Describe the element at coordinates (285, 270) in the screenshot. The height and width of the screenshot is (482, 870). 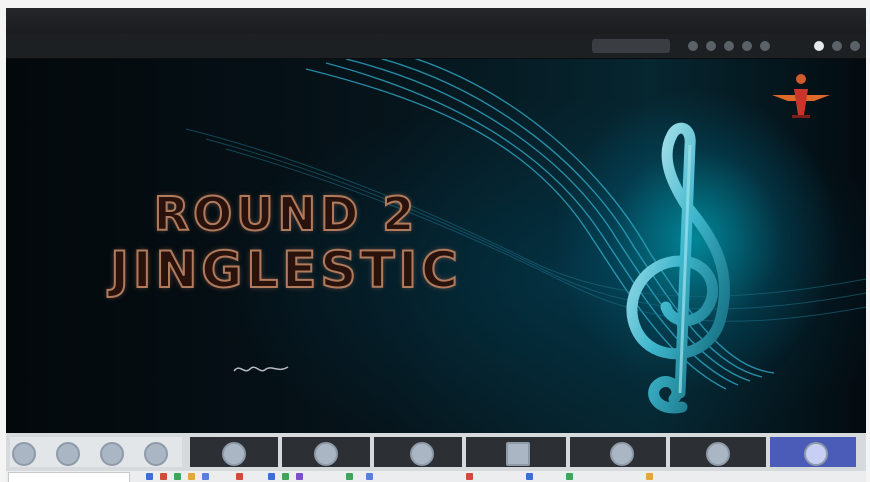
I see `slide-title-line2: JINGLESTIC` at that location.